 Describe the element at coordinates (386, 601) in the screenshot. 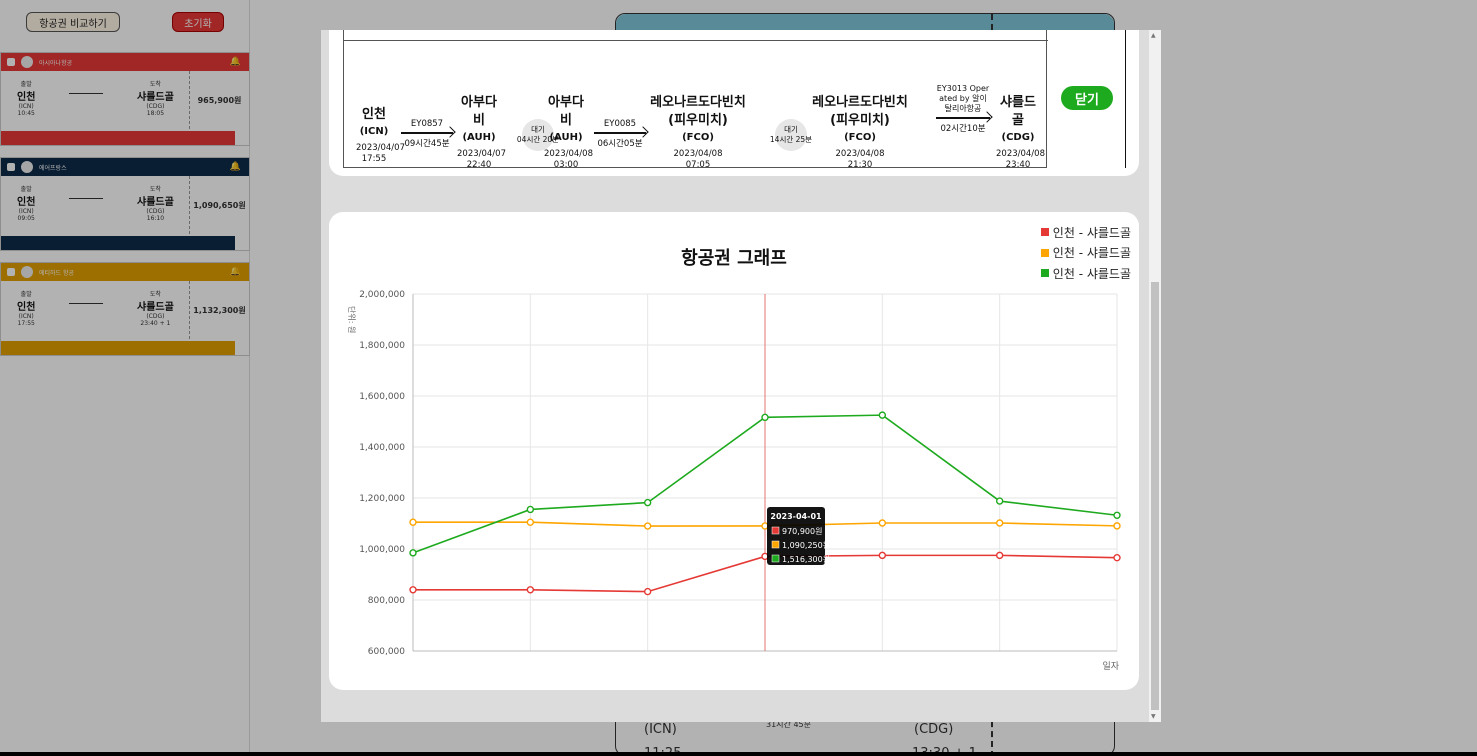

I see `y-tick-label: 800,000` at that location.